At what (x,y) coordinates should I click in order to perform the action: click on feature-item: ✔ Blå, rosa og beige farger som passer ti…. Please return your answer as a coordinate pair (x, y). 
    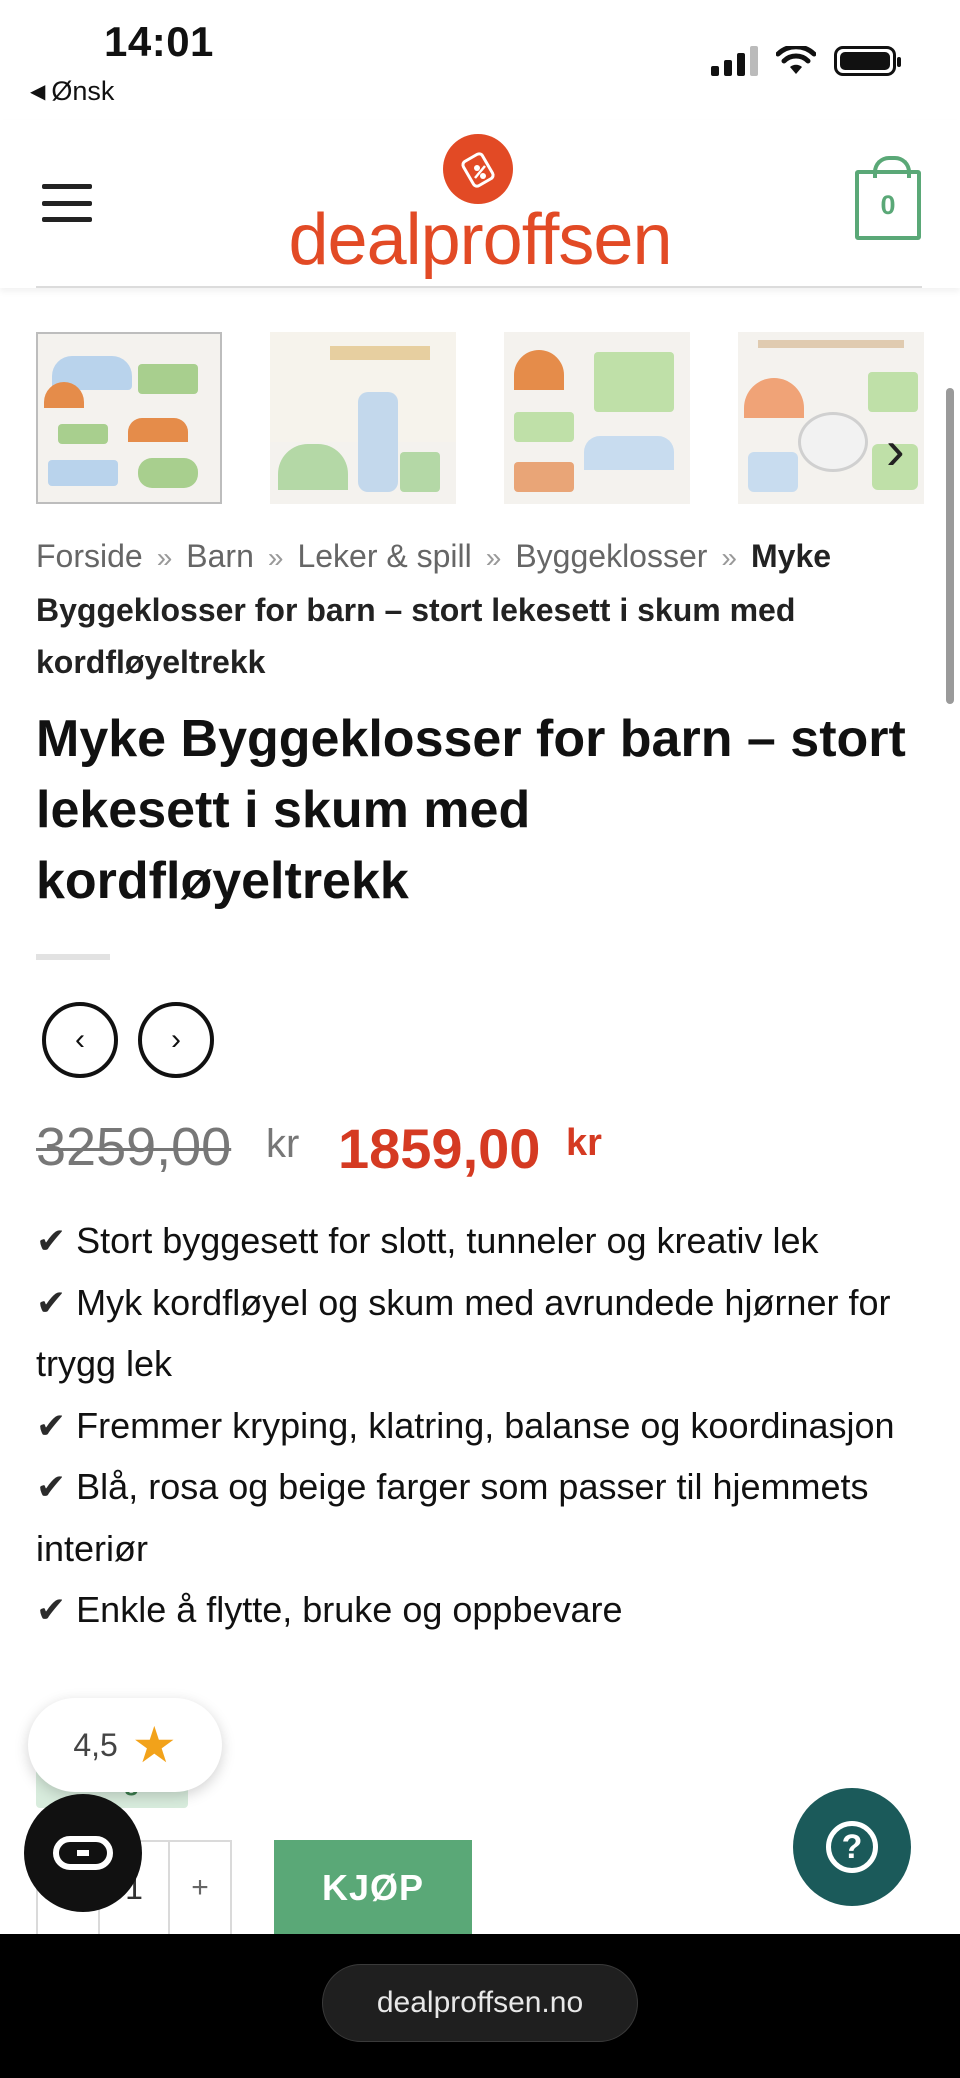
    Looking at the image, I should click on (452, 1517).